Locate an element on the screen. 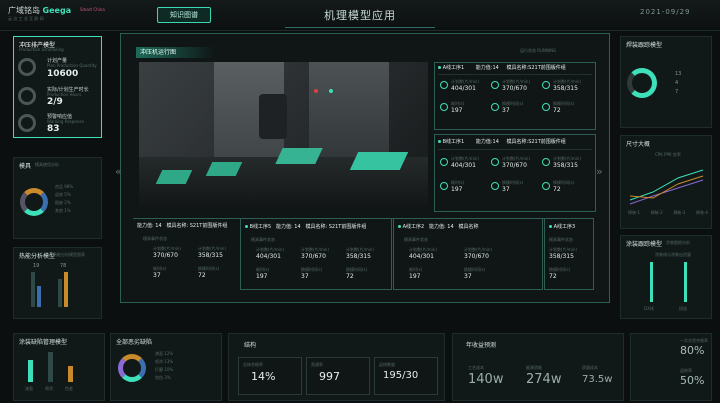  kpi-value: 997 is located at coordinates (329, 376).